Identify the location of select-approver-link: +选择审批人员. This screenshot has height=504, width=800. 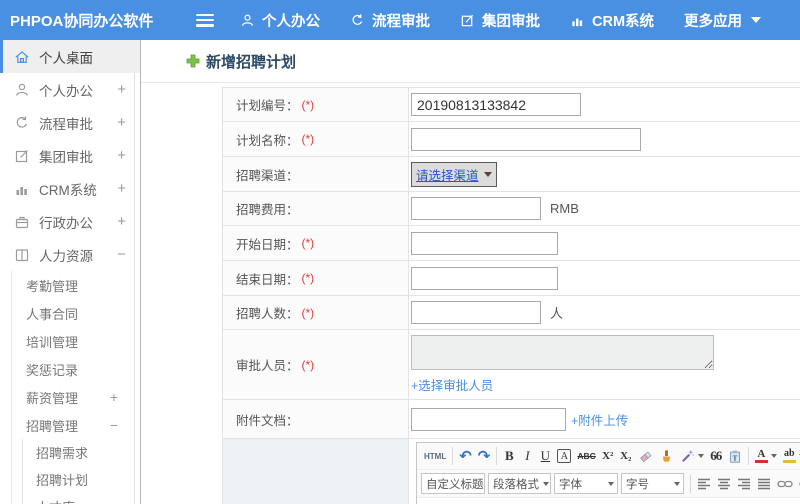
(452, 384).